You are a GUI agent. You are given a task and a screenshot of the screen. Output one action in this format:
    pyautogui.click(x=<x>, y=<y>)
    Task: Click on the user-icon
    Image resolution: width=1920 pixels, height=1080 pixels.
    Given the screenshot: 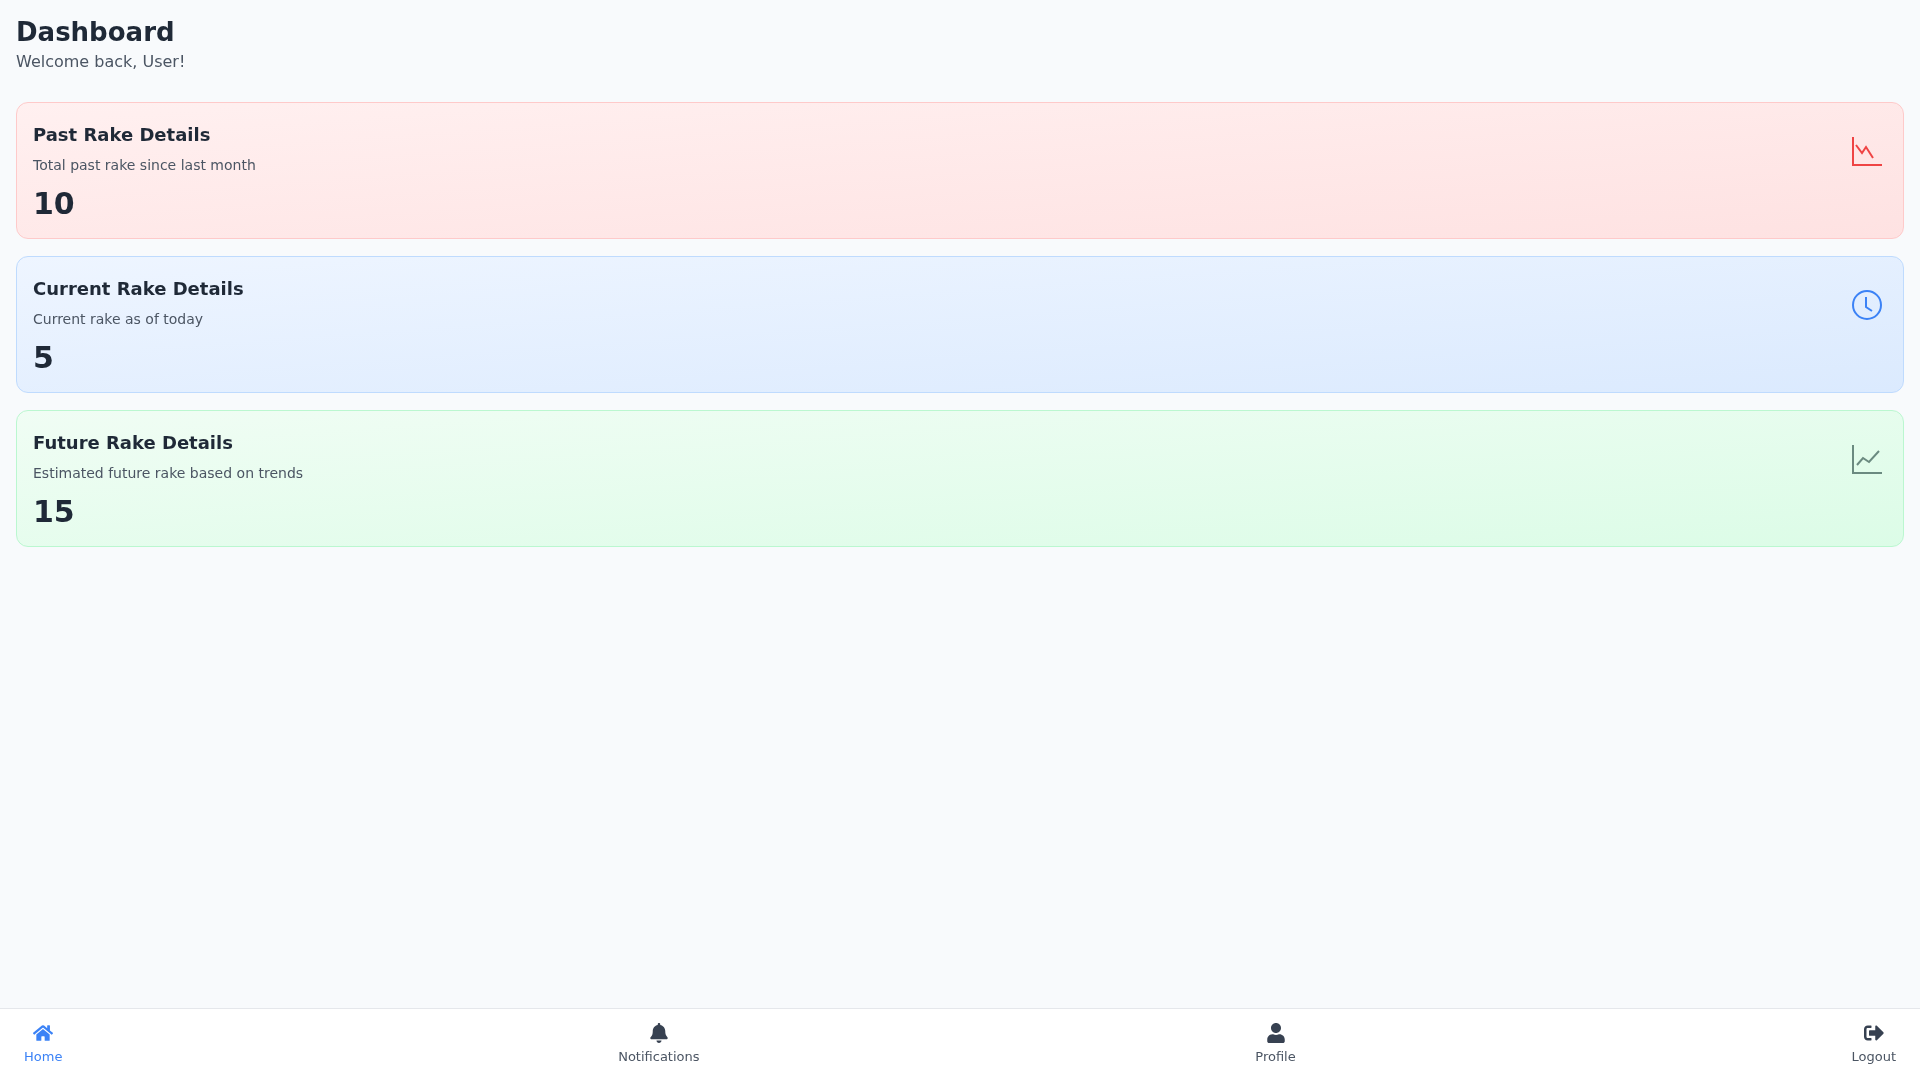 What is the action you would take?
    pyautogui.click(x=1275, y=1032)
    